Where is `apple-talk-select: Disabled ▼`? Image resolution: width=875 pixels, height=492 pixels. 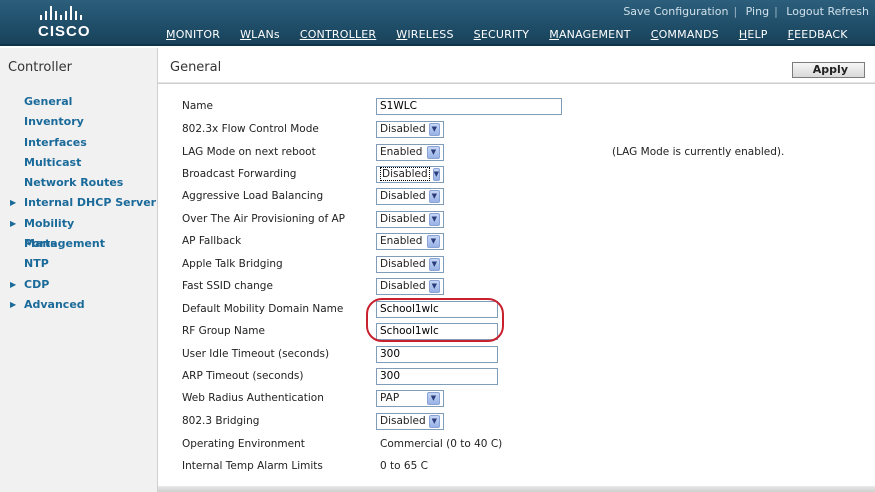
apple-talk-select: Disabled ▼ is located at coordinates (410, 264).